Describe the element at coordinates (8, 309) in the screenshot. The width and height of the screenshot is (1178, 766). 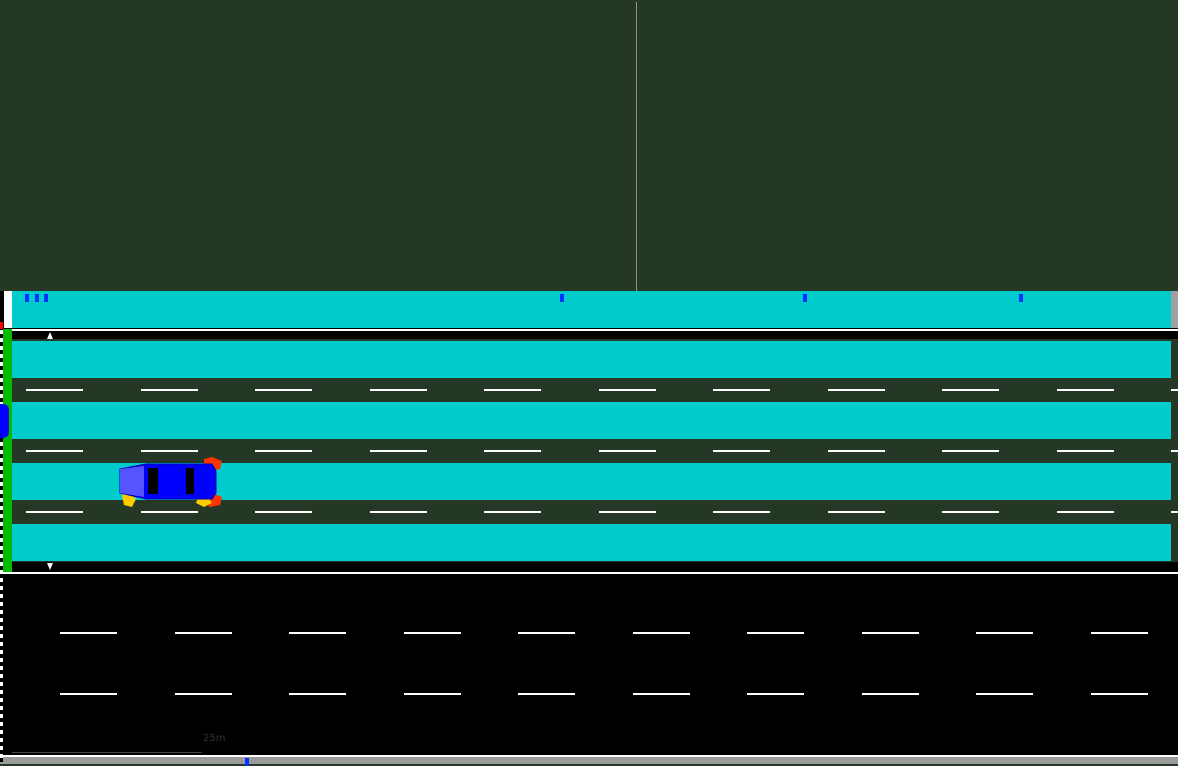
I see `sidewalk-end` at that location.